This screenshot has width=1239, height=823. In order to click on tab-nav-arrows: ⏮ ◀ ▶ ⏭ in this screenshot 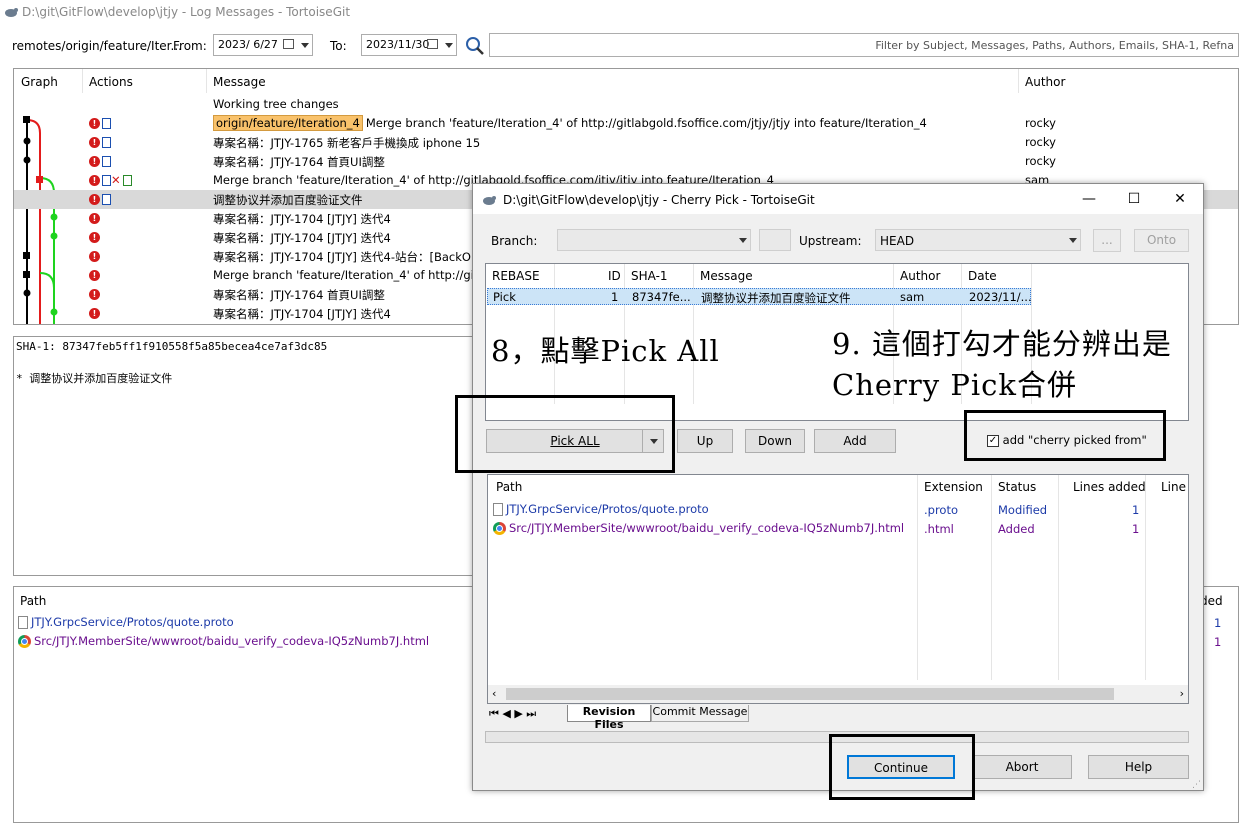, I will do `click(512, 714)`.